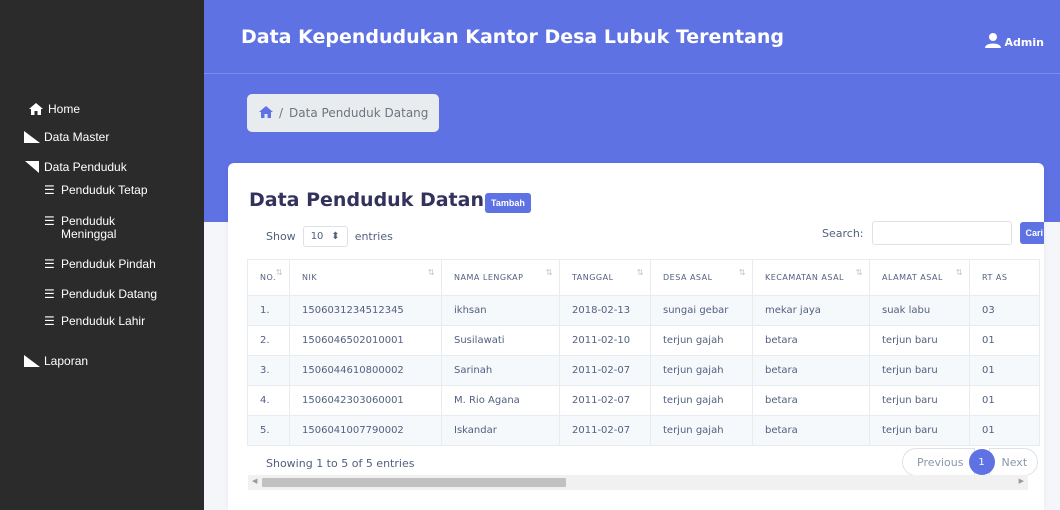  Describe the element at coordinates (266, 113) in the screenshot. I see `breadcrumb-home-icon` at that location.